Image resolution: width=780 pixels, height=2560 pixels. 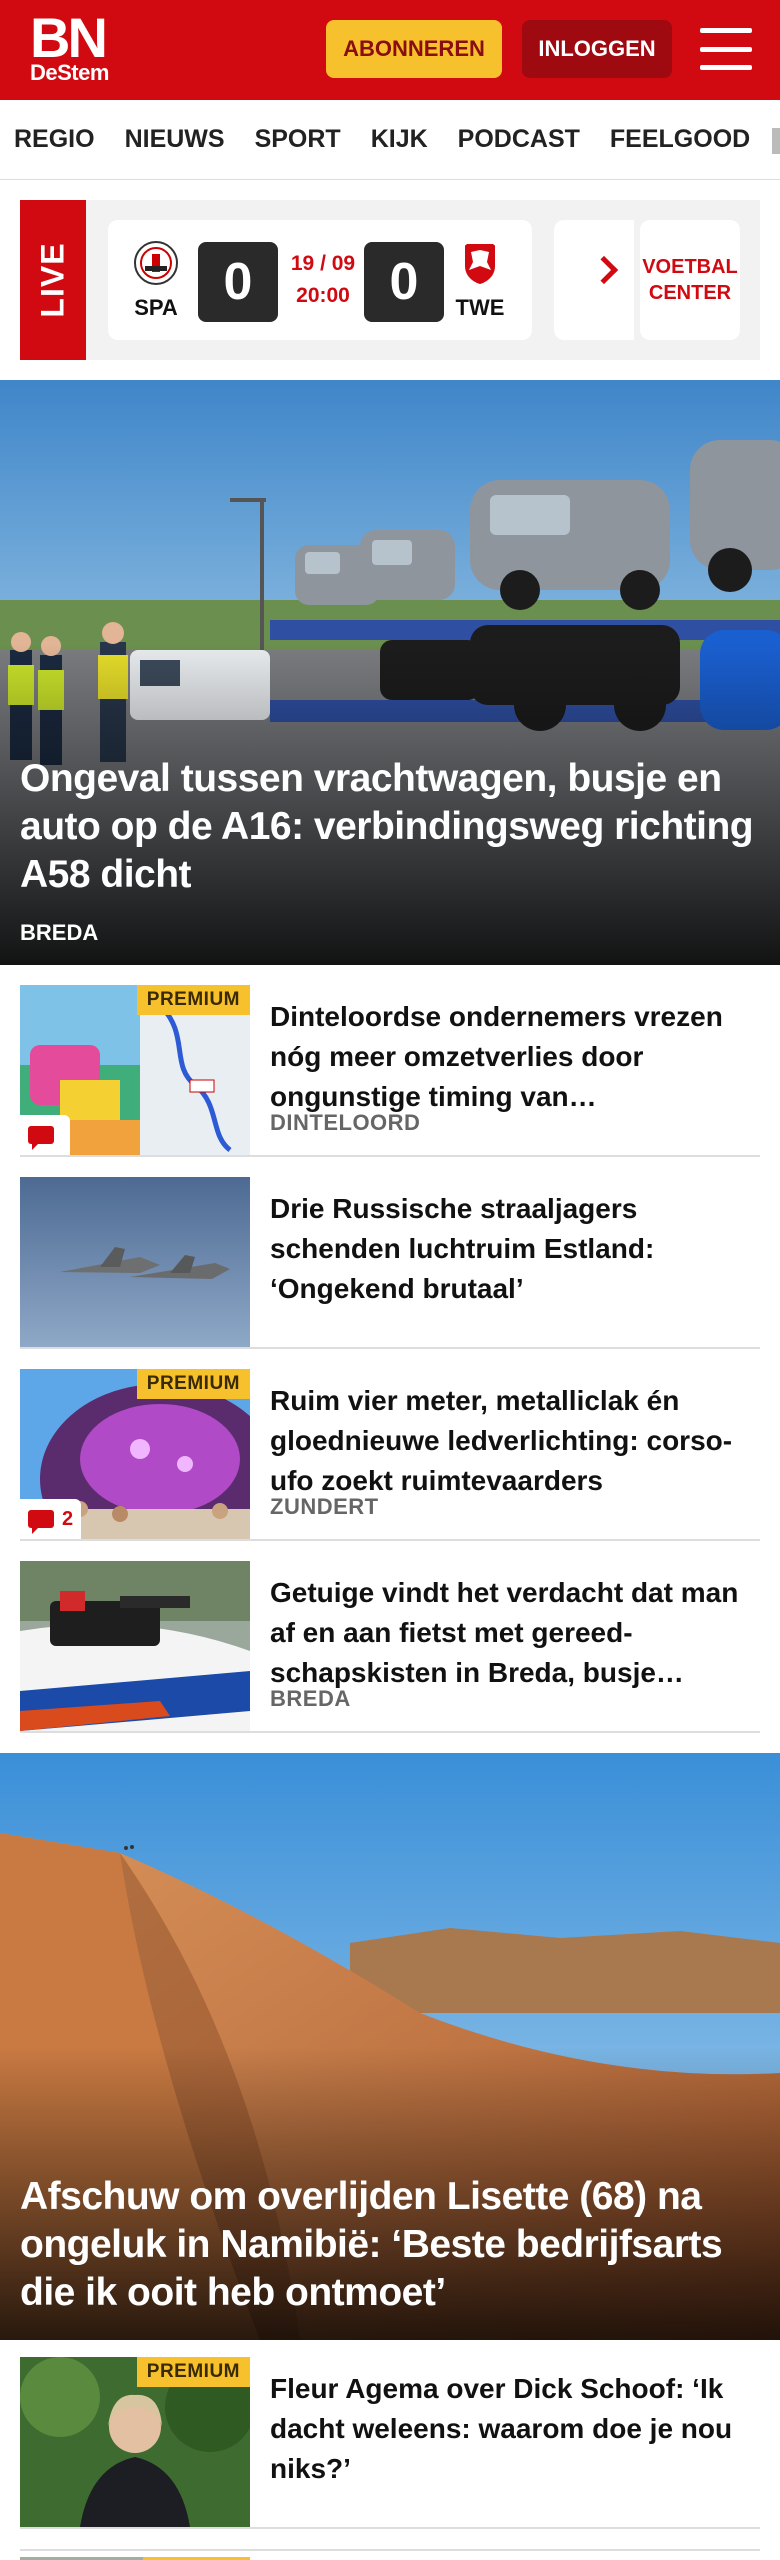 I want to click on hero-location: BREDA, so click(x=59, y=932).